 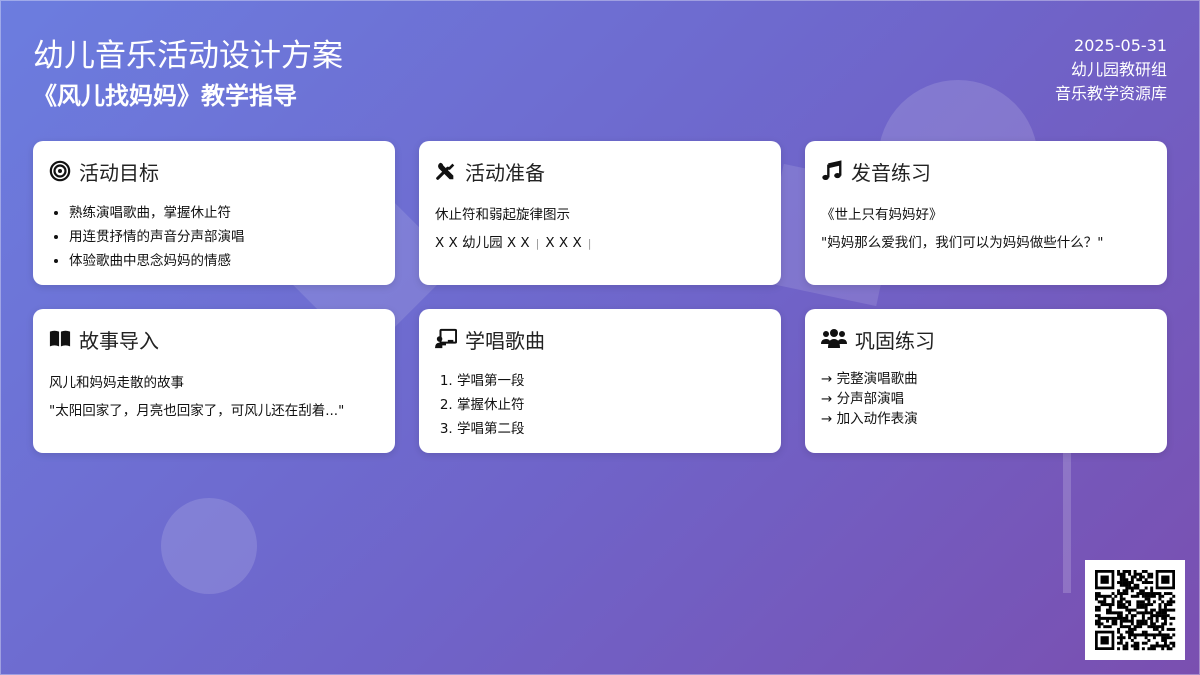 What do you see at coordinates (502, 215) in the screenshot?
I see `prep-line: 休止符和弱起旋律图示` at bounding box center [502, 215].